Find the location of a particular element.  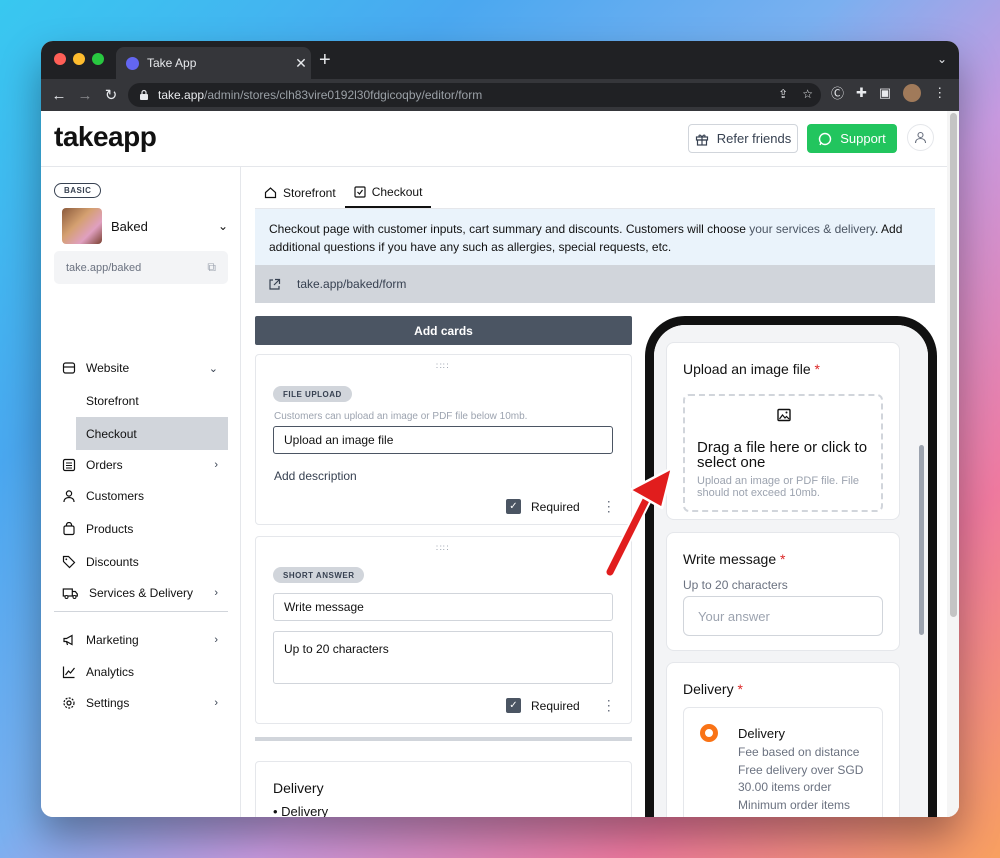

home-icon is located at coordinates (270, 193).